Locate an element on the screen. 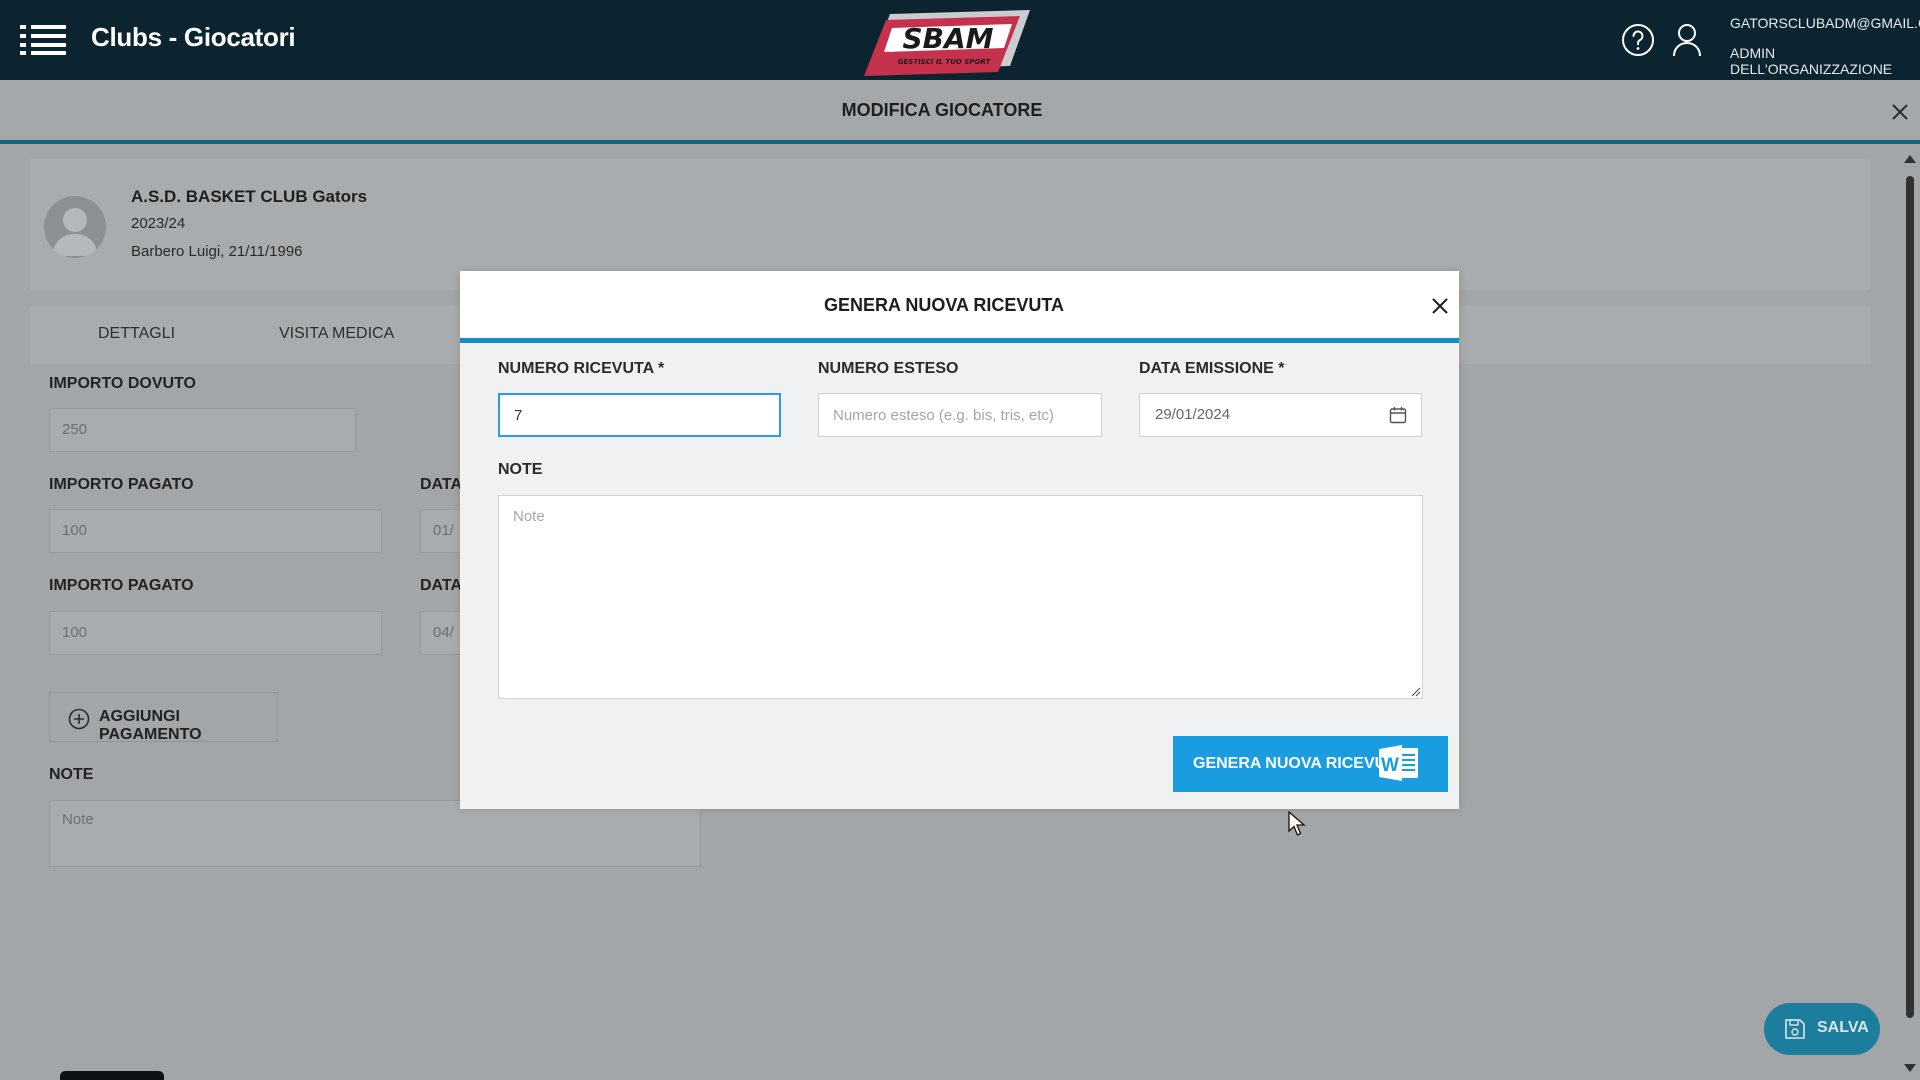 The height and width of the screenshot is (1080, 1920). numero-ricevuta-input is located at coordinates (639, 415).